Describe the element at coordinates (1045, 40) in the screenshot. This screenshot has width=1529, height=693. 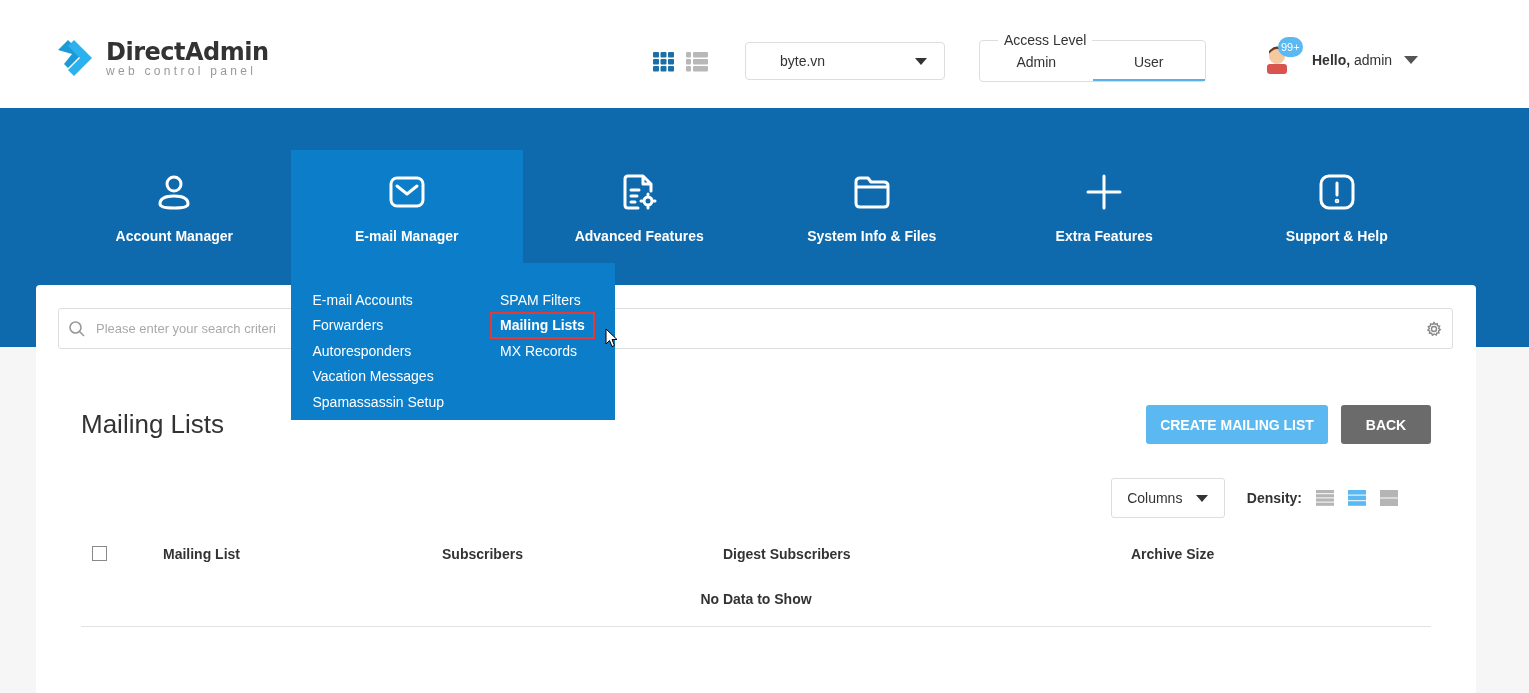
I see `access-level-label: Access Level` at that location.